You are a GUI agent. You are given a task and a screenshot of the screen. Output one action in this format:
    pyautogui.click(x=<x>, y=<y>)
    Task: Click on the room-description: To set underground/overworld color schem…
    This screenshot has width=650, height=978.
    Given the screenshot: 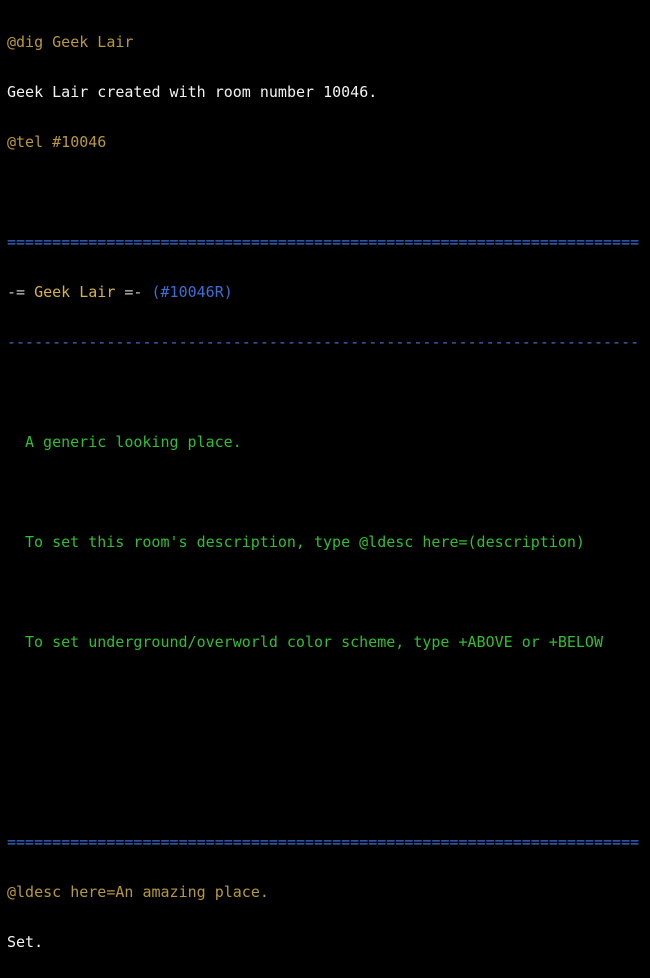 What is the action you would take?
    pyautogui.click(x=314, y=642)
    